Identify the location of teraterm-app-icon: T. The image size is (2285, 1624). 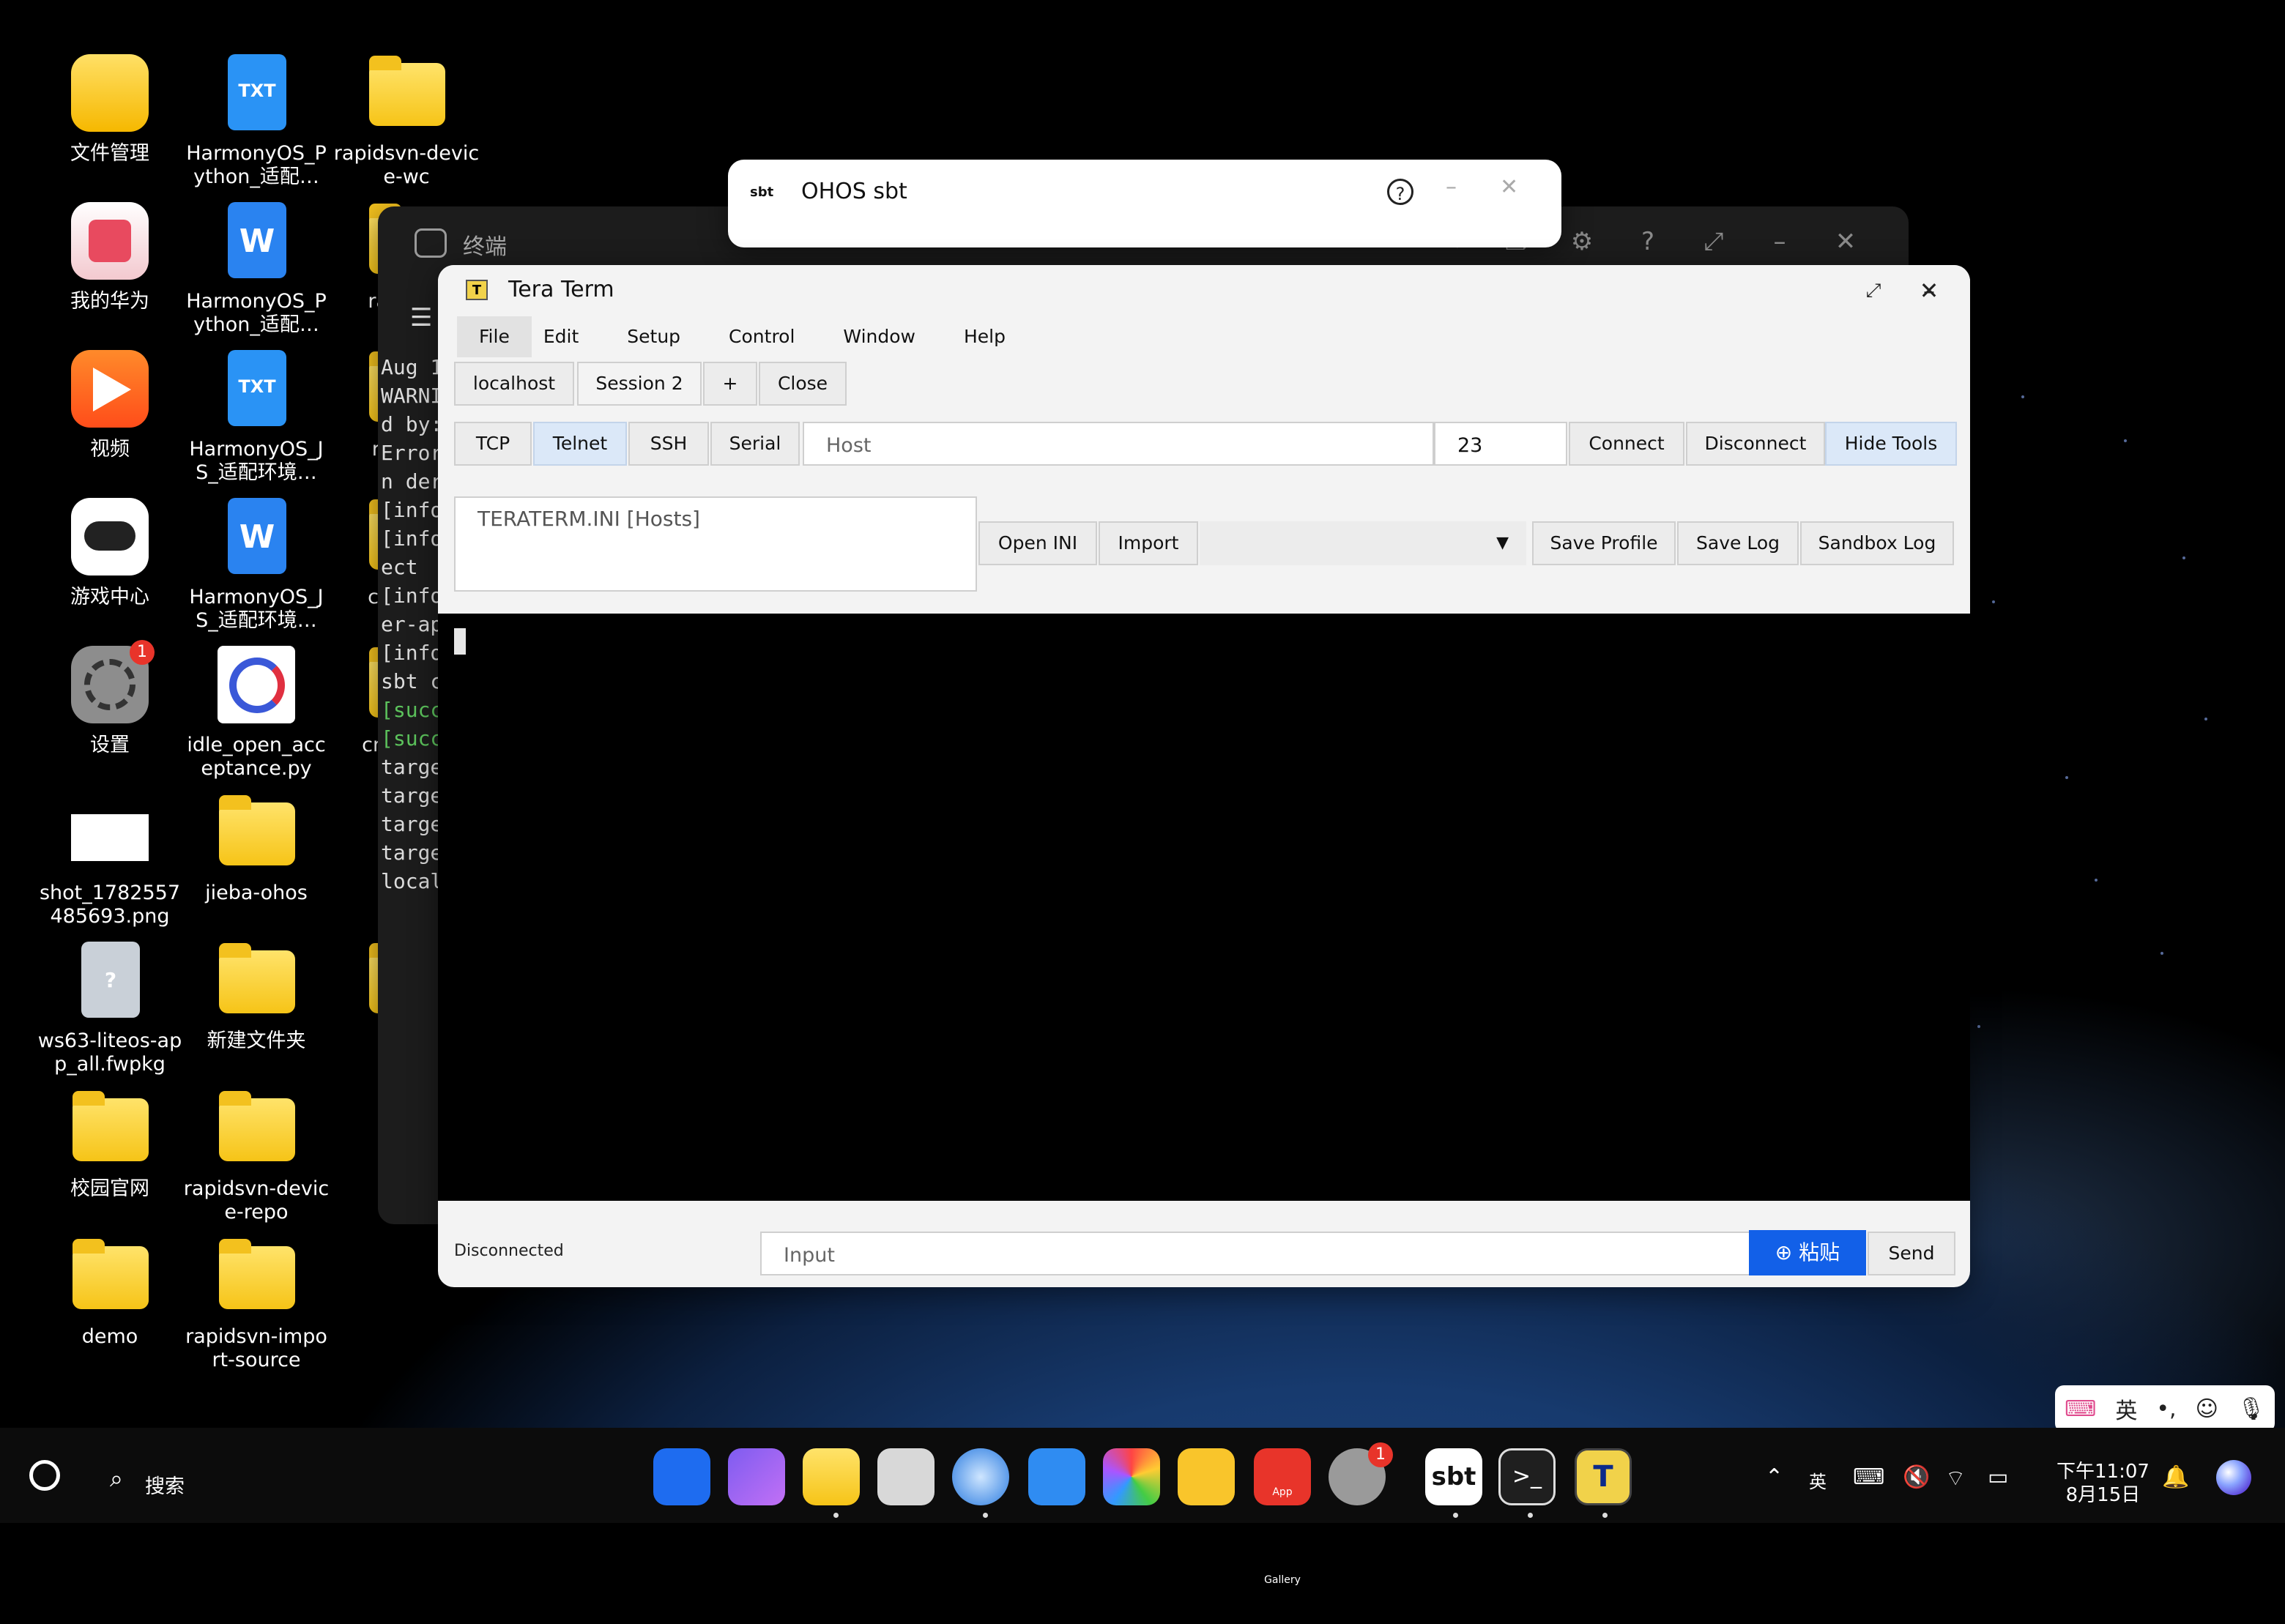
(1603, 1476).